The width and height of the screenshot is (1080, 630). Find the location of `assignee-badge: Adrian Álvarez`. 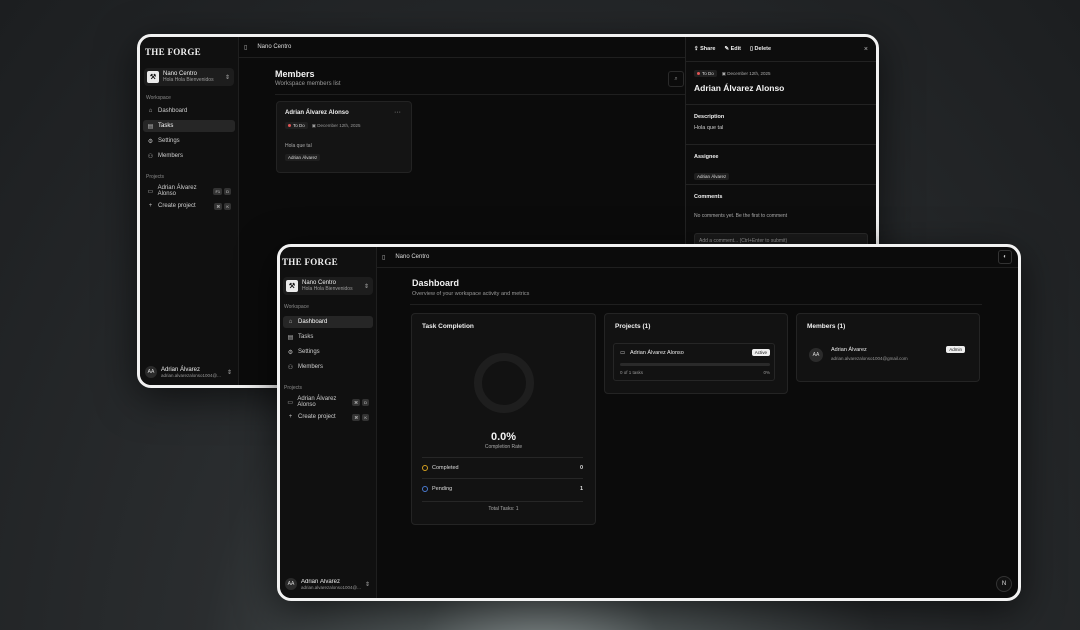

assignee-badge: Adrian Álvarez is located at coordinates (712, 176).